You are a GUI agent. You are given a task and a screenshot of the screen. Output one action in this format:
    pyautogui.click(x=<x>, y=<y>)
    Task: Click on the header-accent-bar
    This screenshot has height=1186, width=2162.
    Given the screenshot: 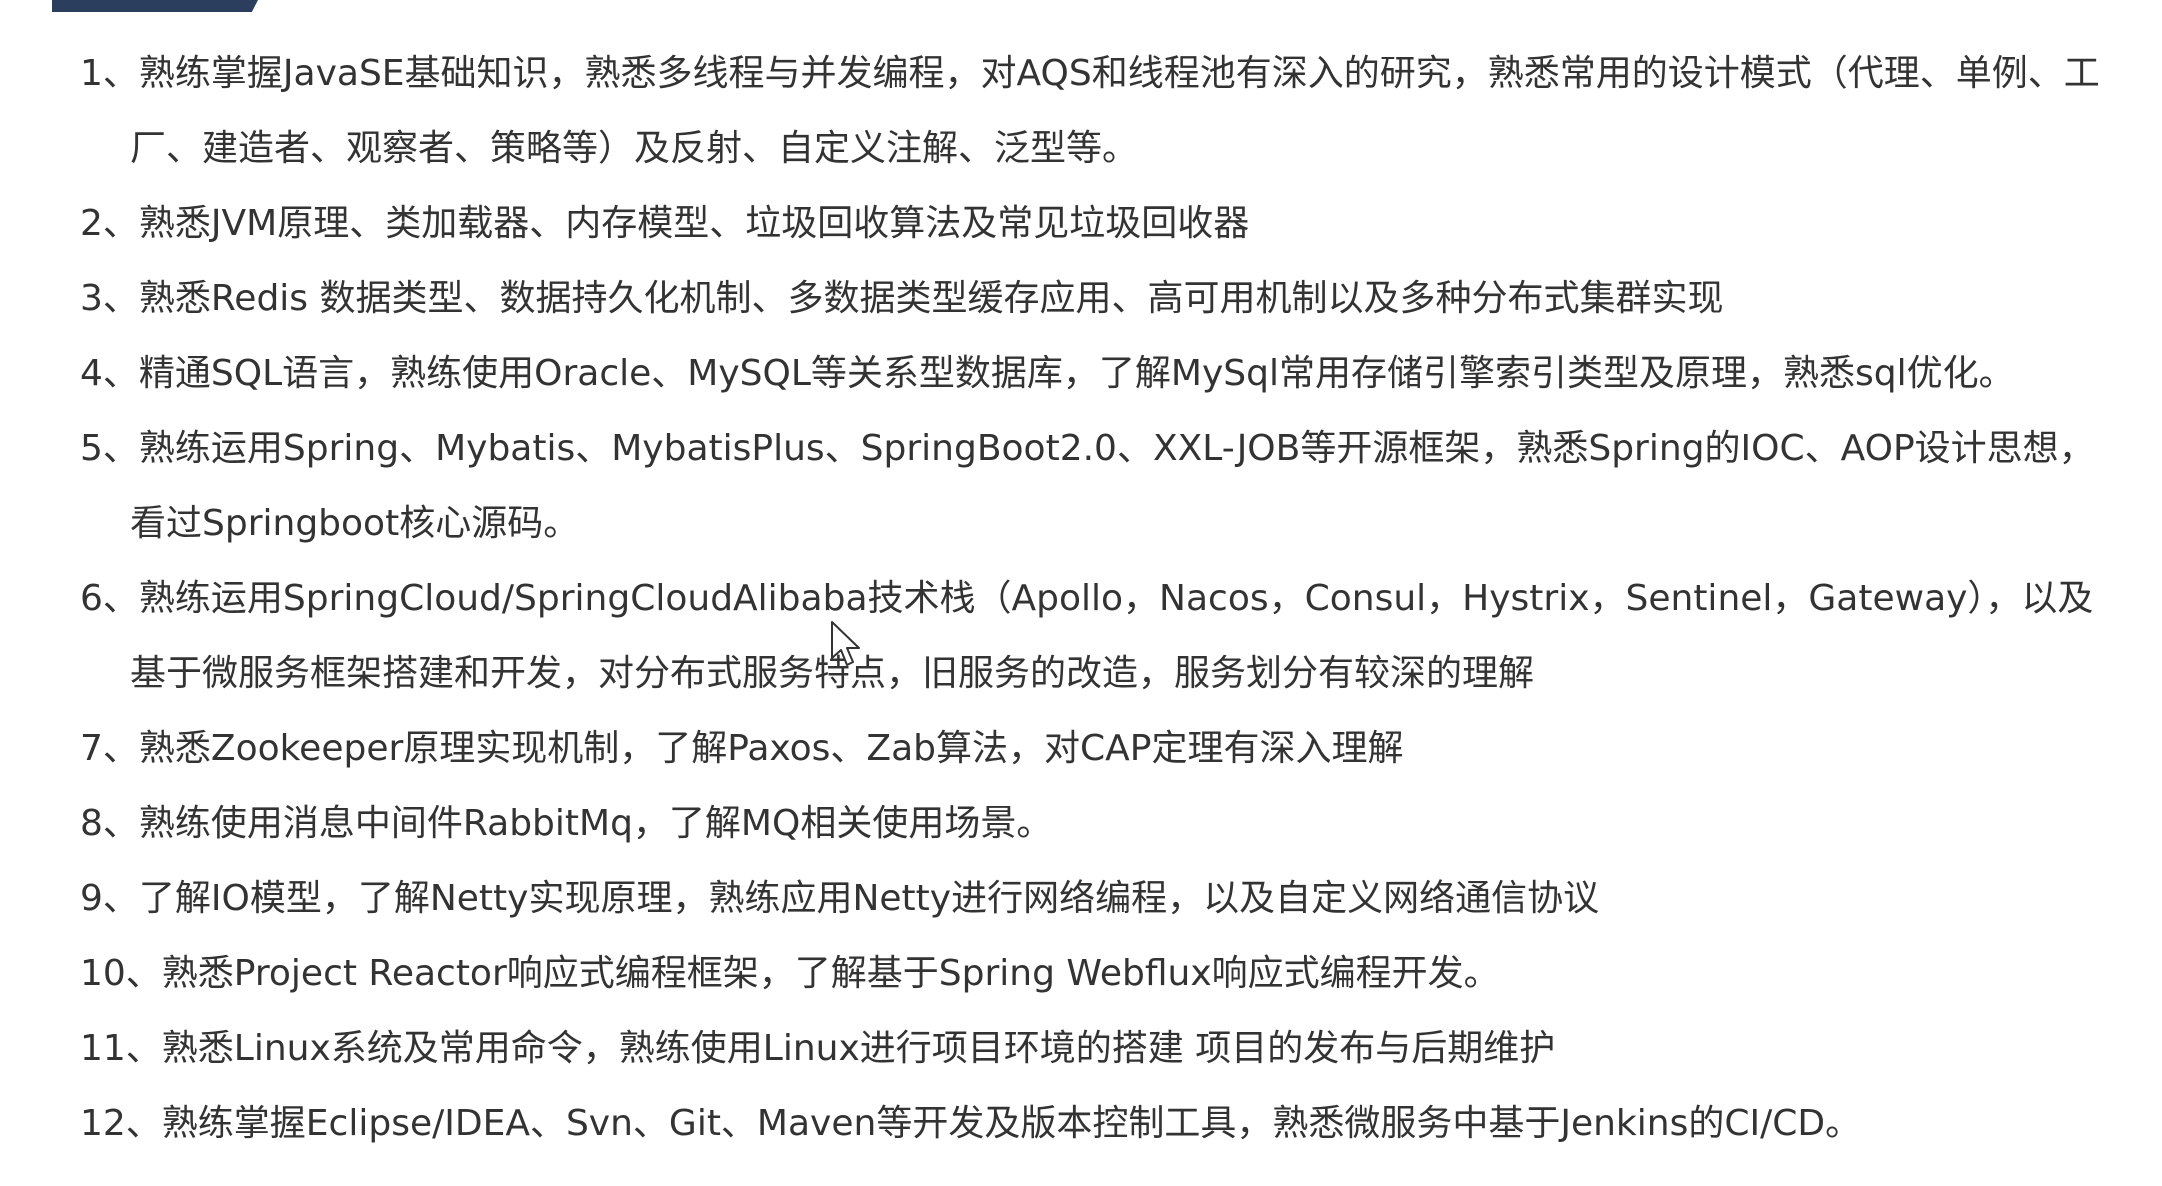 What is the action you would take?
    pyautogui.click(x=155, y=6)
    